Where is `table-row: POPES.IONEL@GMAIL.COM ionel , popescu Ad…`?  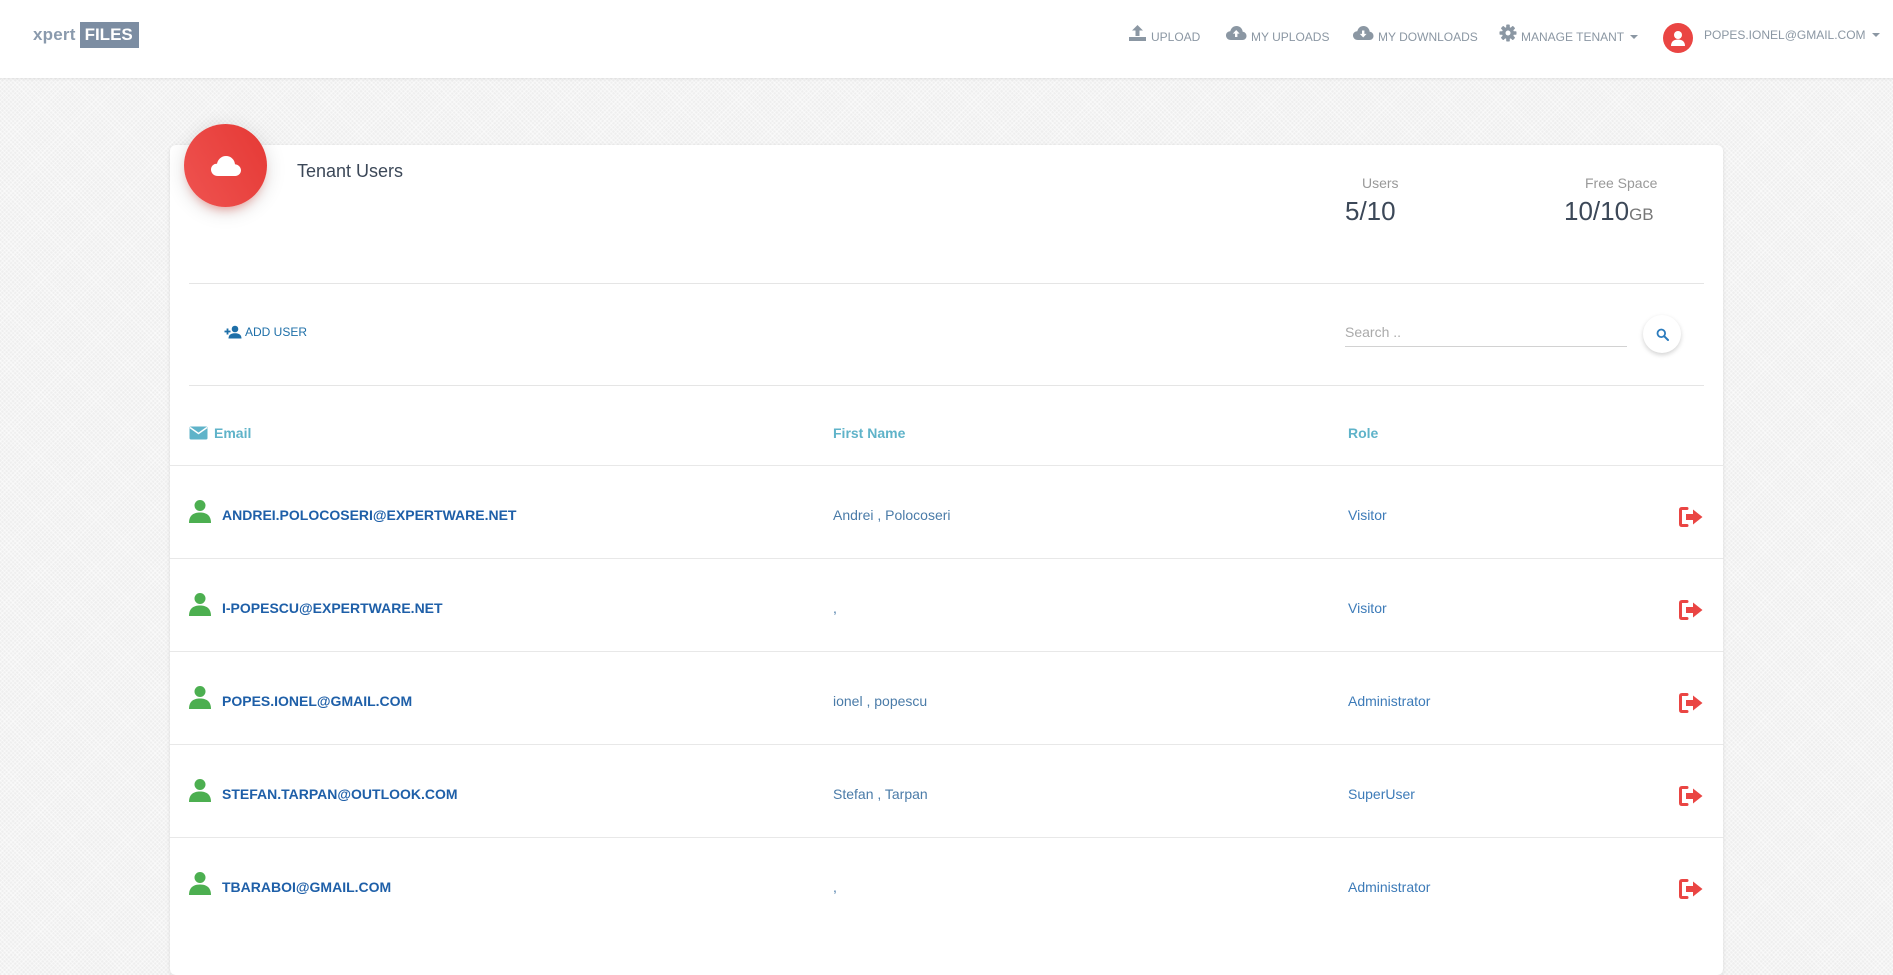
table-row: POPES.IONEL@GMAIL.COM ionel , popescu Ad… is located at coordinates (946, 698).